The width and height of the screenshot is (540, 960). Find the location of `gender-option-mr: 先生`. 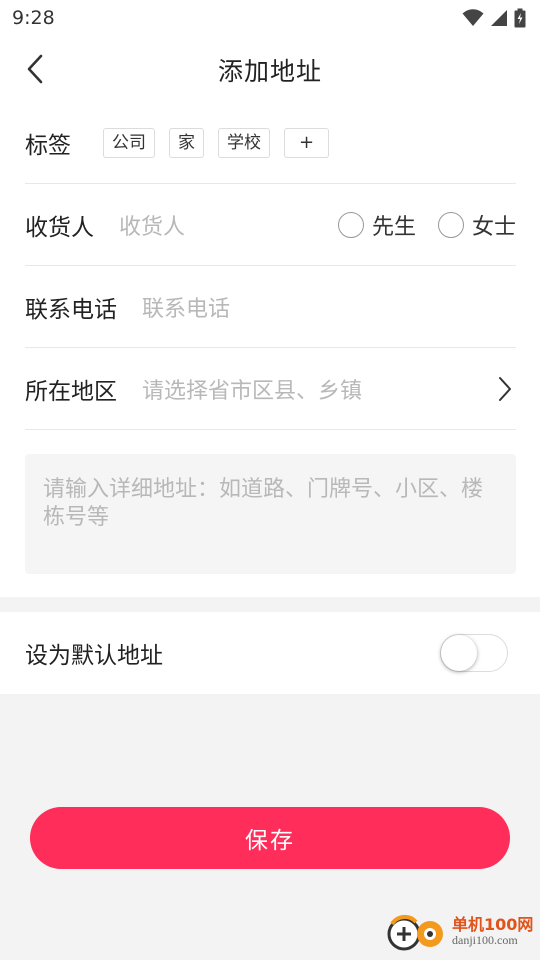

gender-option-mr: 先生 is located at coordinates (376, 225).